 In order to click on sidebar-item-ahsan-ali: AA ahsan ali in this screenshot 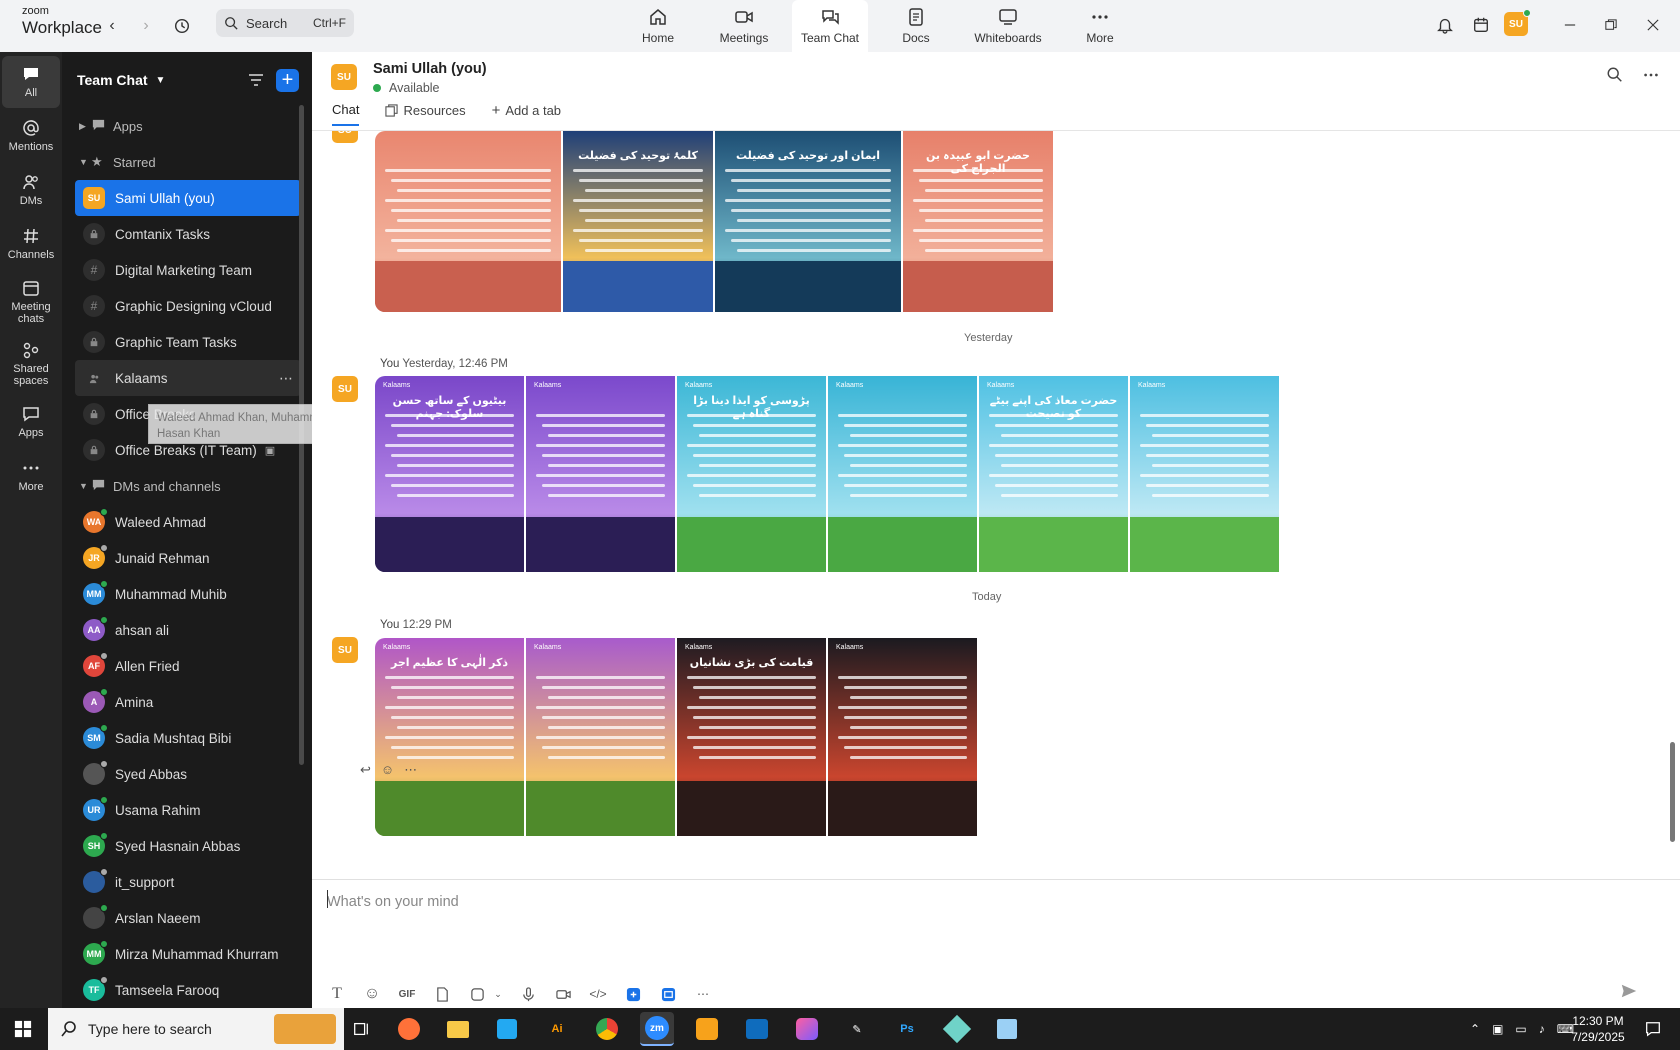, I will do `click(188, 630)`.